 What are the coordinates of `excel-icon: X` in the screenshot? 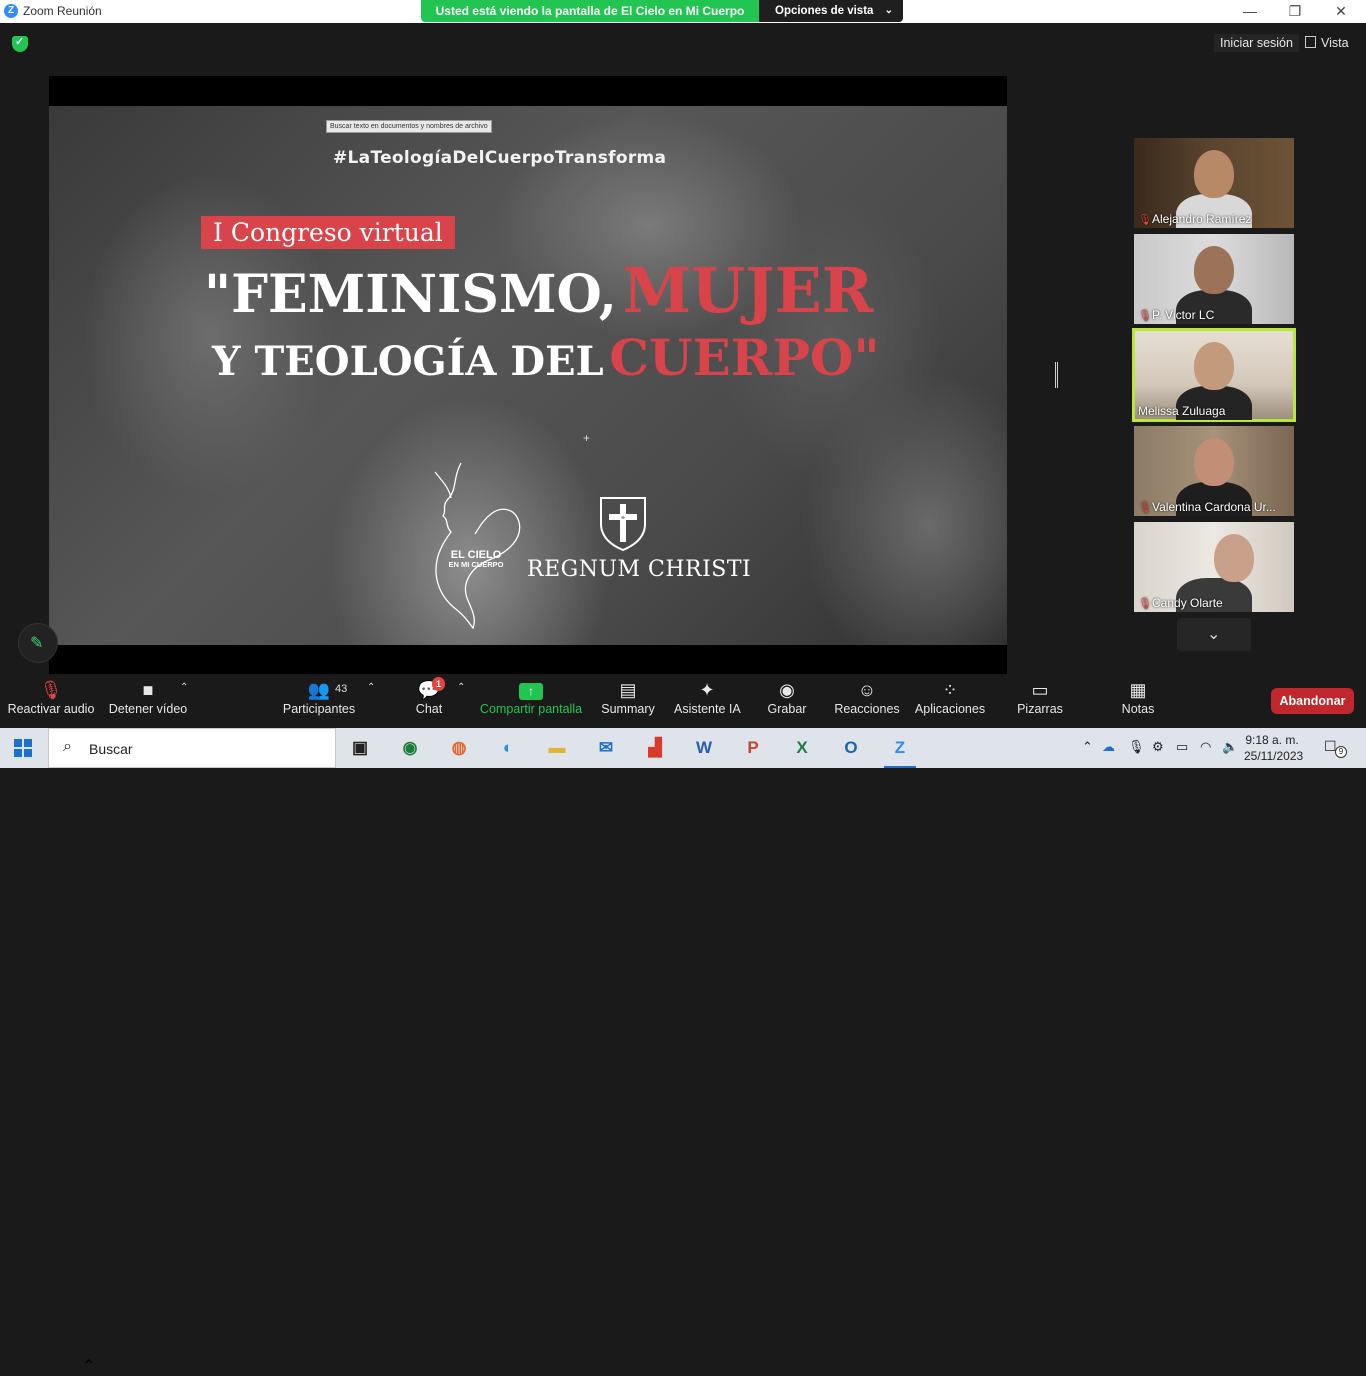 It's located at (802, 748).